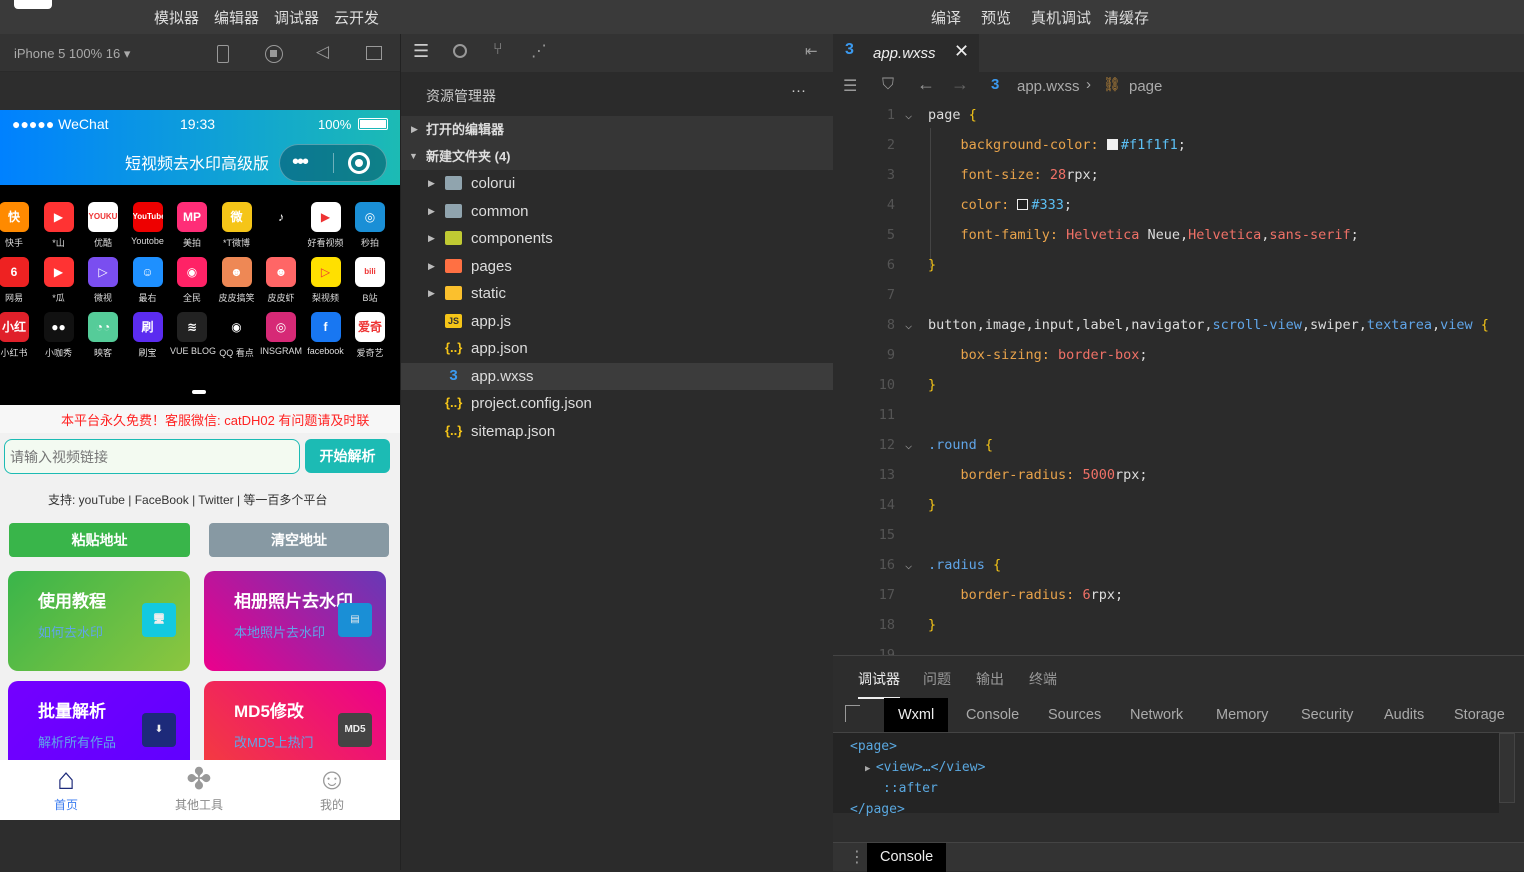 This screenshot has width=1524, height=872. Describe the element at coordinates (18, 225) in the screenshot. I see `platform-app-icon: 快快手` at that location.